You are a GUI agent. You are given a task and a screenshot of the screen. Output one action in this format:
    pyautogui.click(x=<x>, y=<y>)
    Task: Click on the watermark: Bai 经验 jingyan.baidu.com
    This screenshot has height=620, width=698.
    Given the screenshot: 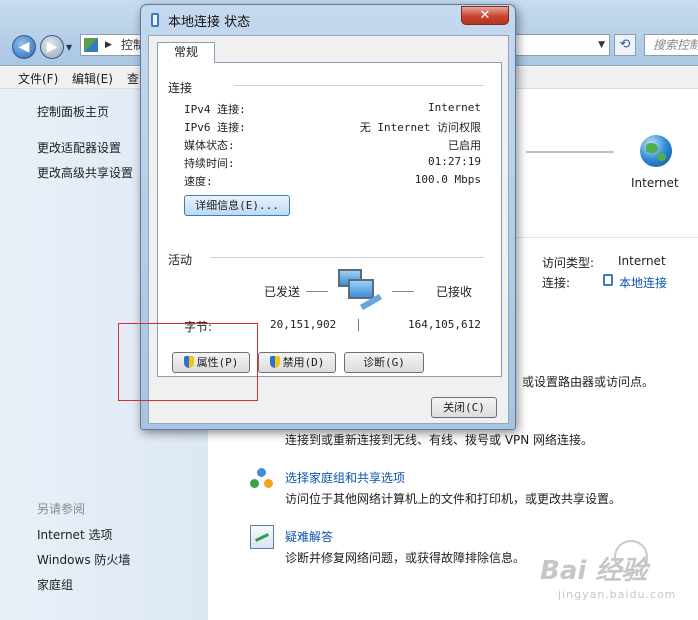 What is the action you would take?
    pyautogui.click(x=615, y=575)
    